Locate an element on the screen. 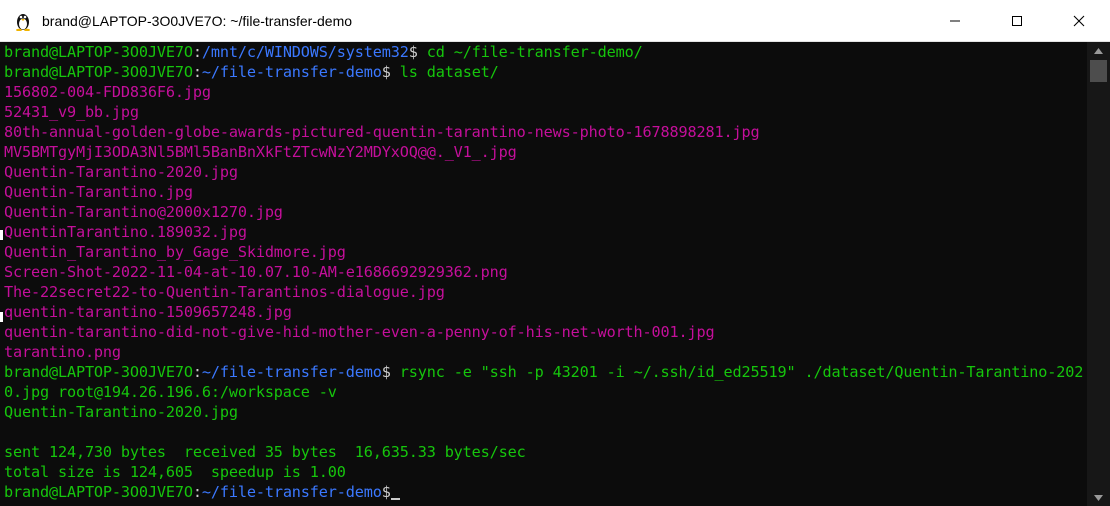 The width and height of the screenshot is (1110, 506). close-icon is located at coordinates (1079, 20).